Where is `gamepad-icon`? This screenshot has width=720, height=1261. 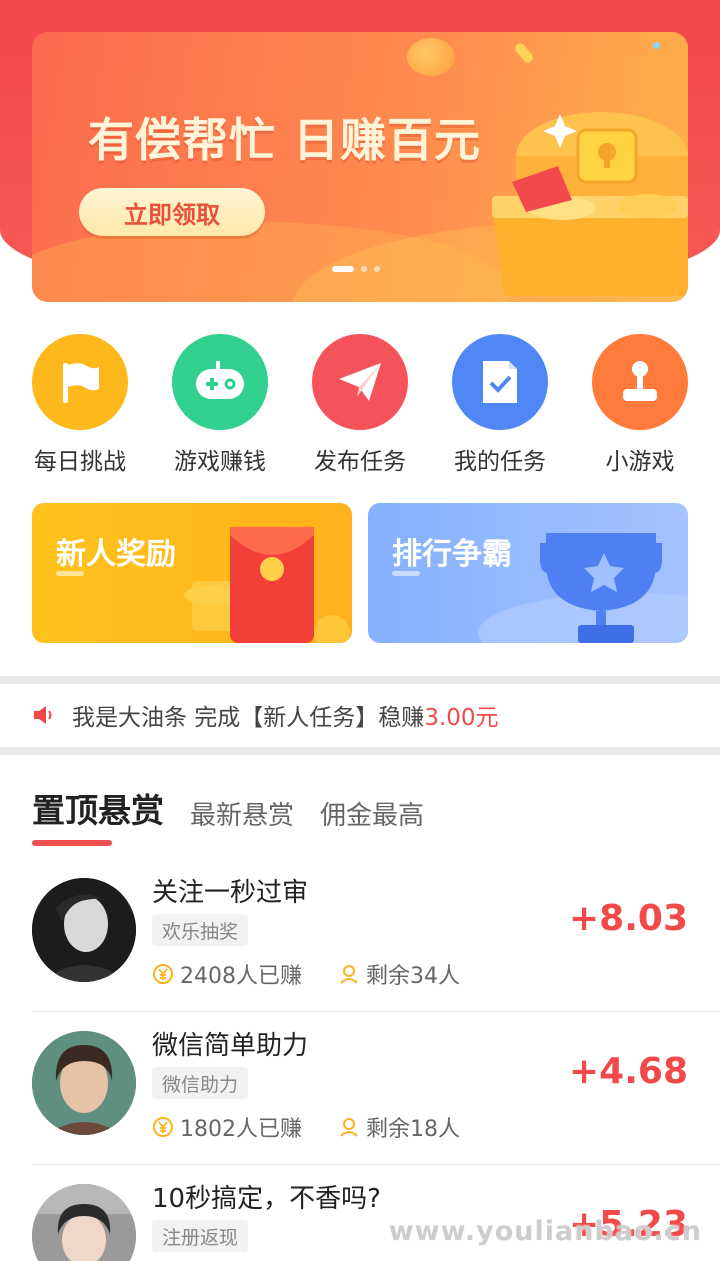
gamepad-icon is located at coordinates (220, 382).